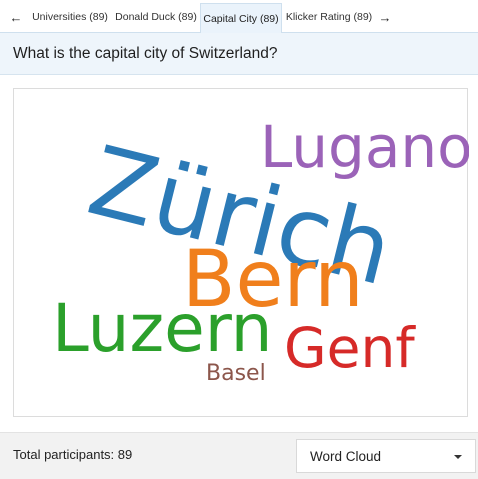  Describe the element at coordinates (364, 147) in the screenshot. I see `word-cloud-word: Lugano` at that location.